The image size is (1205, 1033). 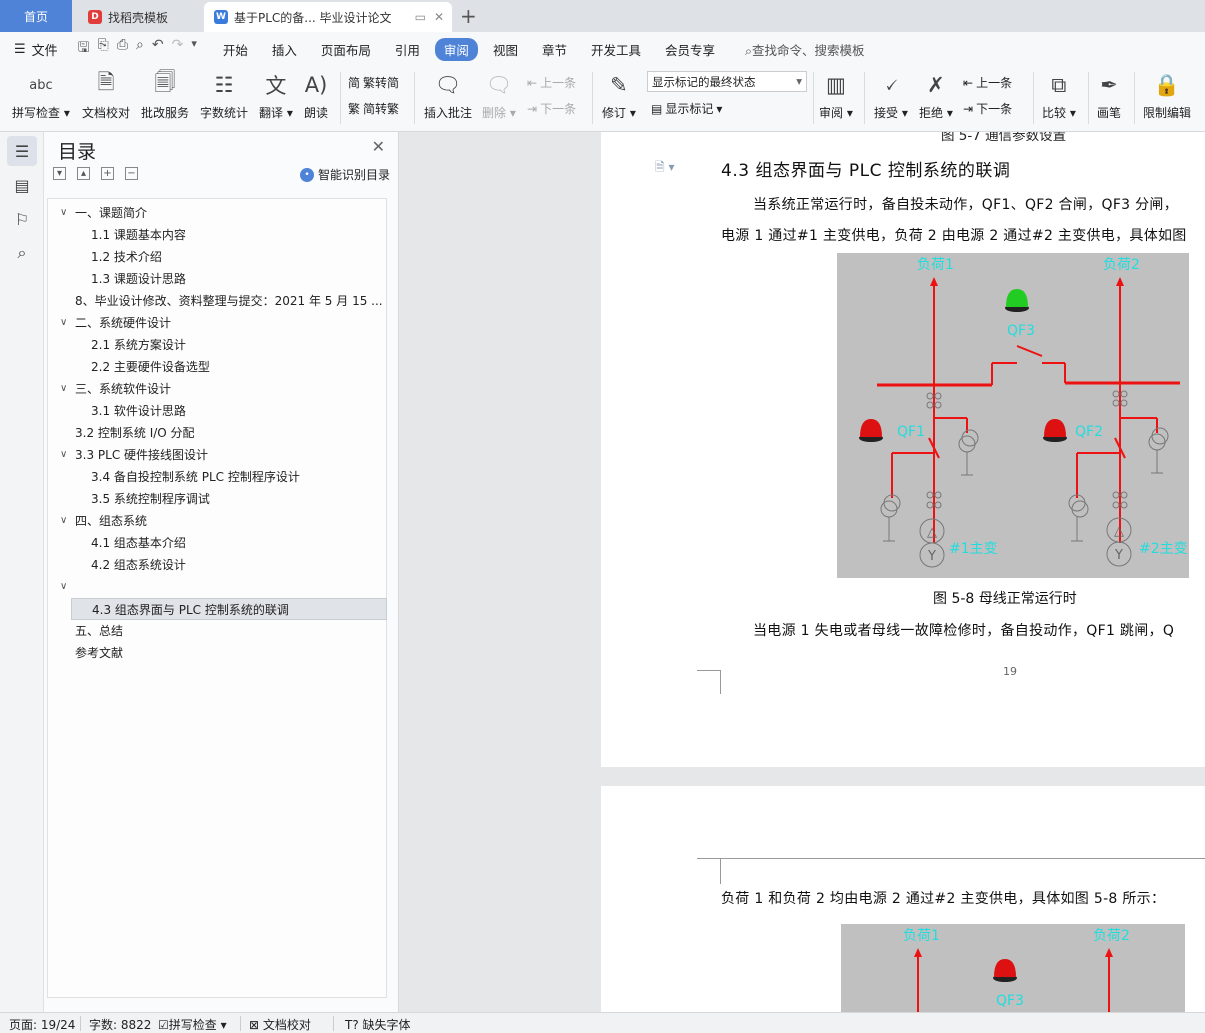 I want to click on toc-item: 3.4 备自投控制系统 PLC 控制程序设计, so click(x=217, y=477).